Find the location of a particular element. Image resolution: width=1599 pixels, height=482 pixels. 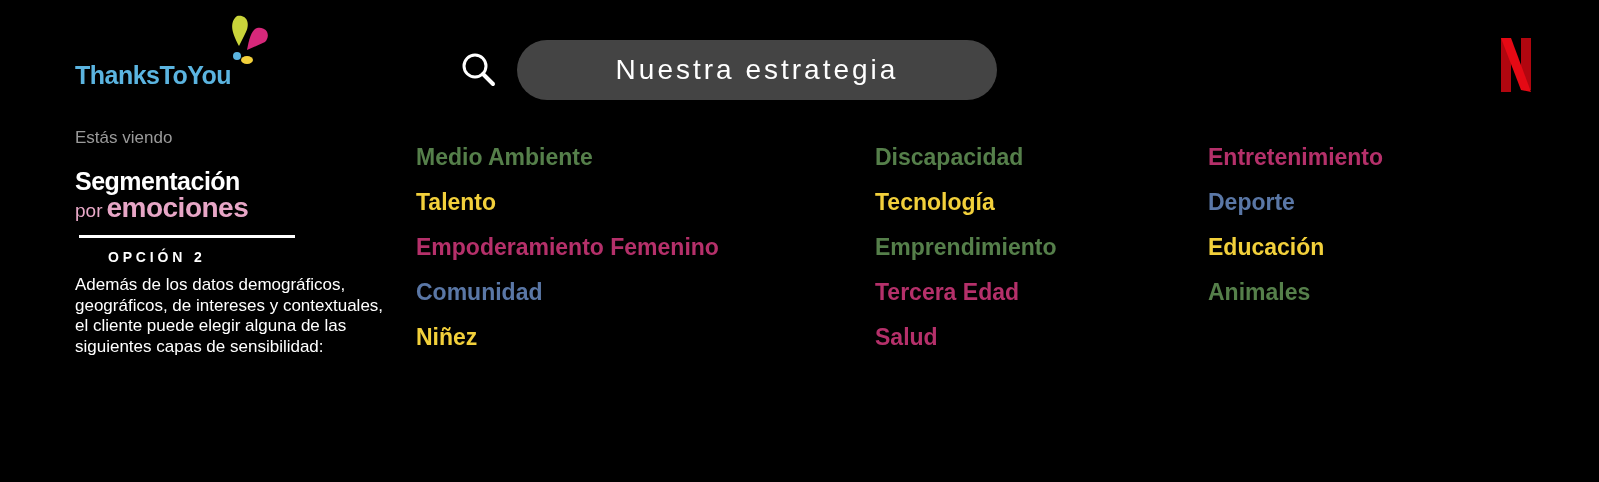

section-title: Segmentación is located at coordinates (158, 181).